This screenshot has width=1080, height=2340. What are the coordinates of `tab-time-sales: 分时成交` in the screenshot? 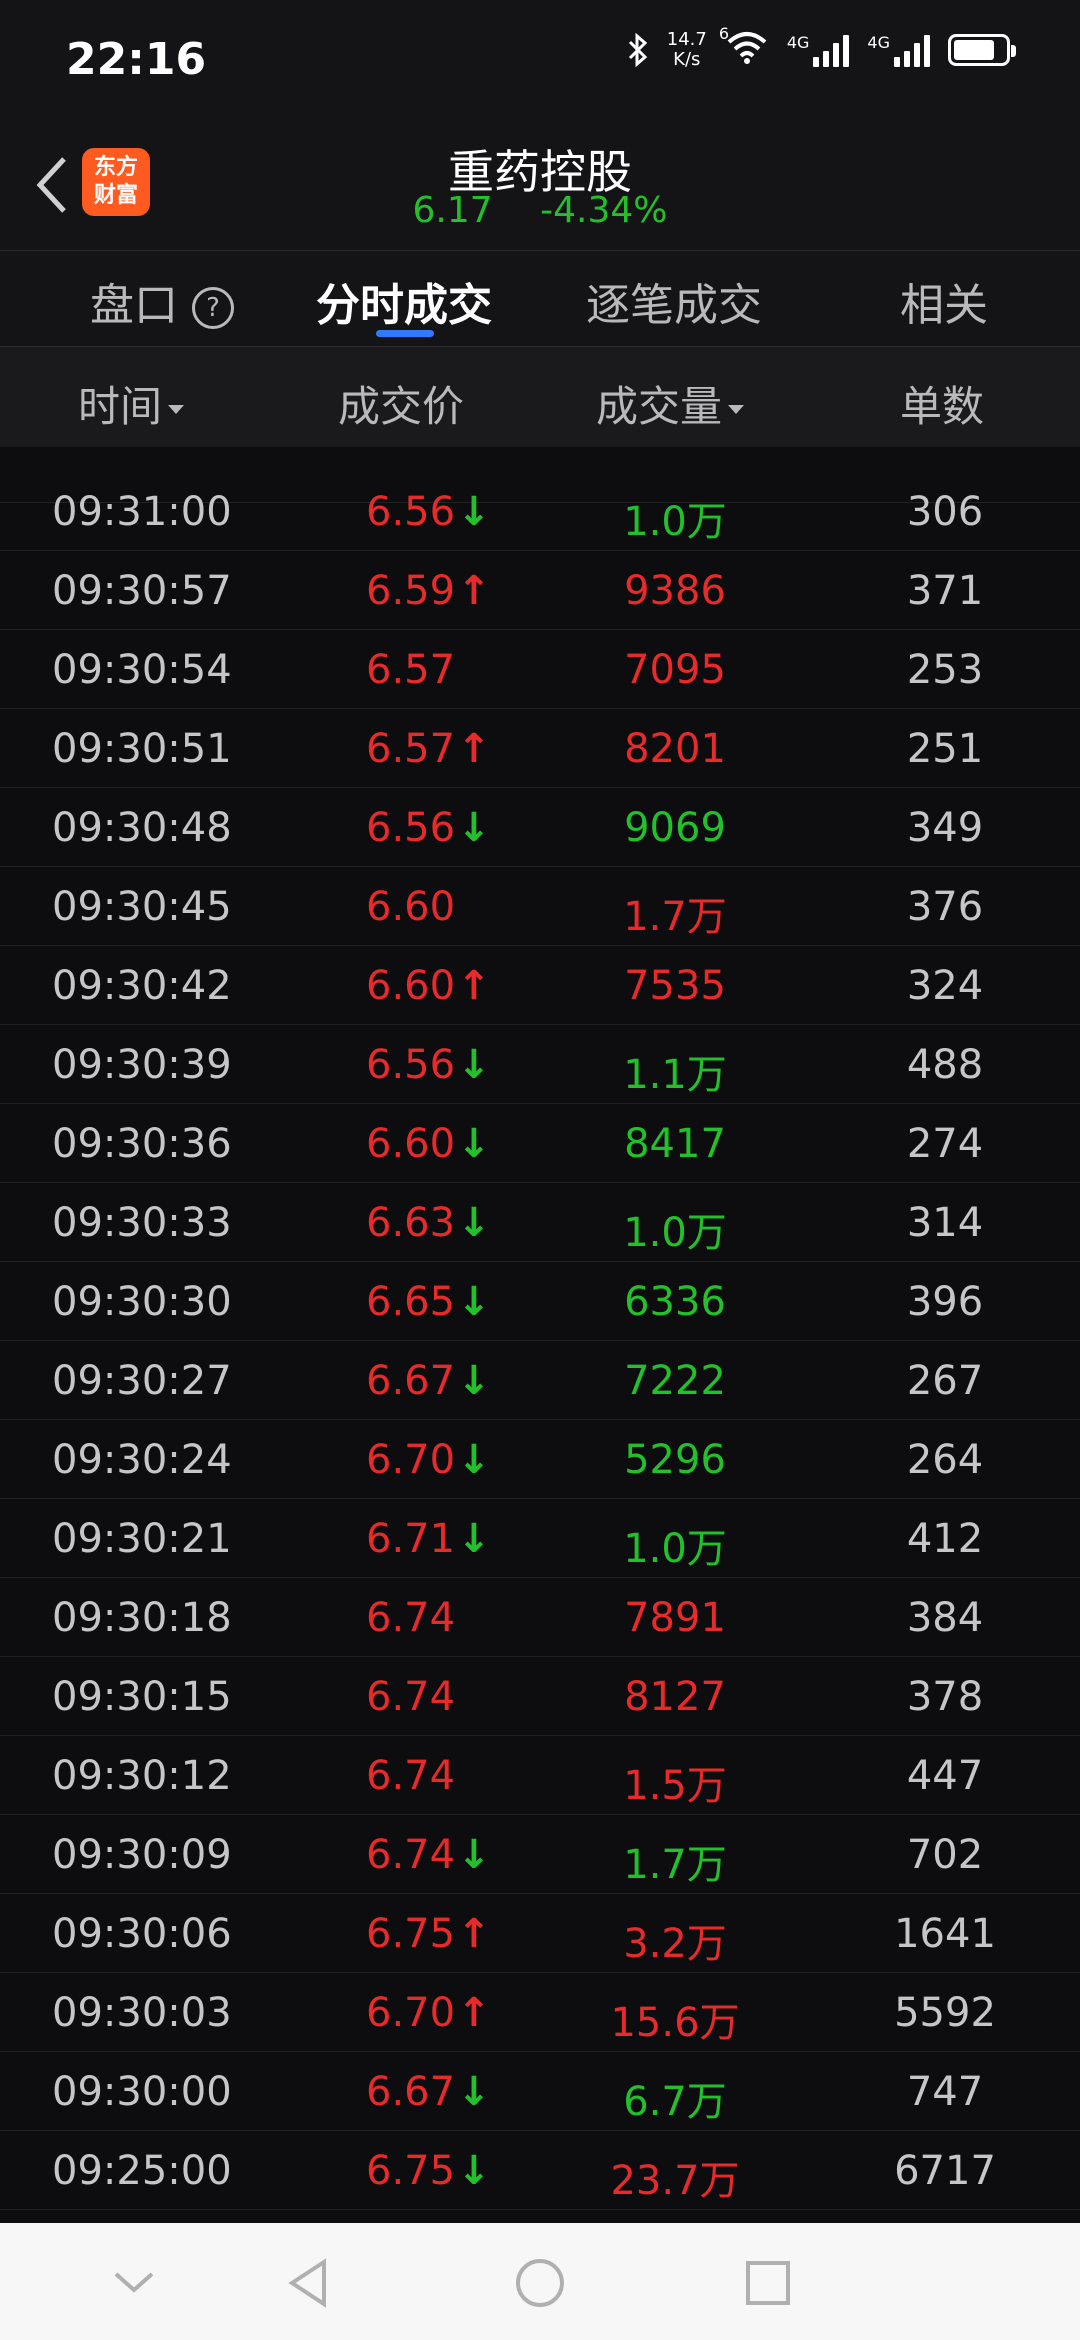 It's located at (404, 301).